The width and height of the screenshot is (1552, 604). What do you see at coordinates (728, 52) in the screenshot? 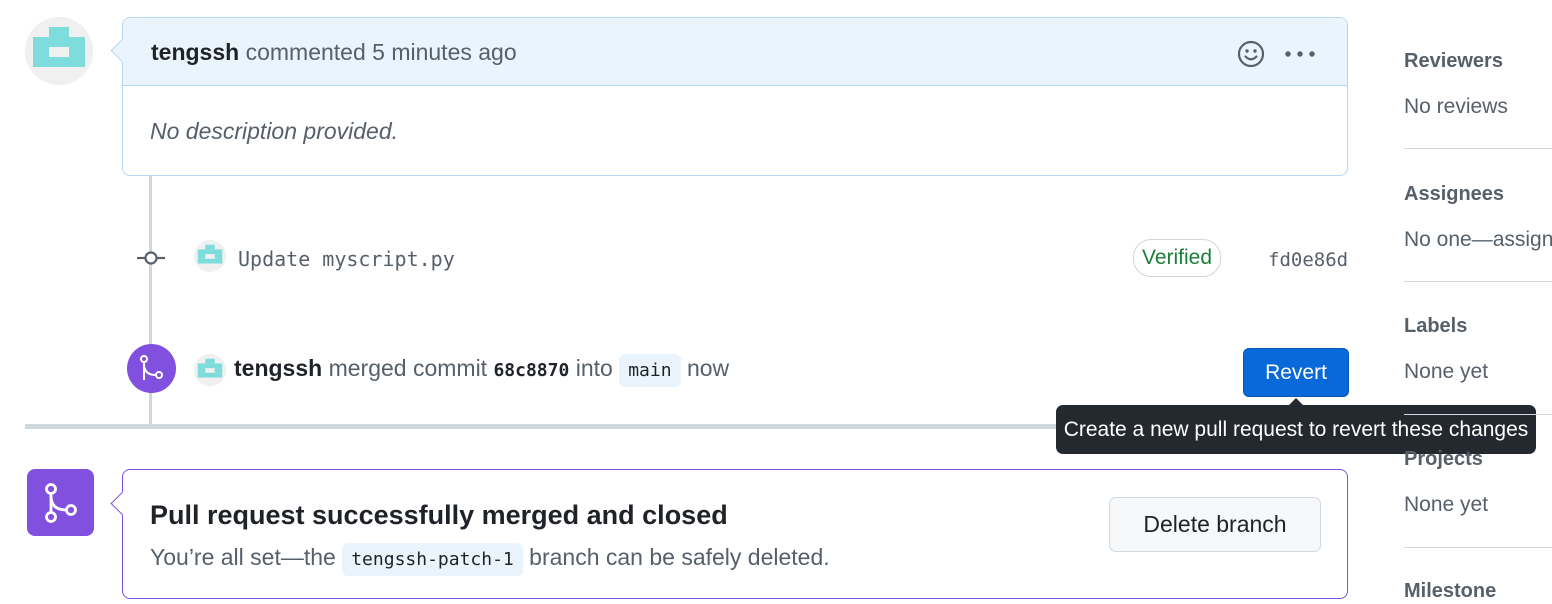
I see `comment-header: tengssh commented 5 minutes ago` at bounding box center [728, 52].